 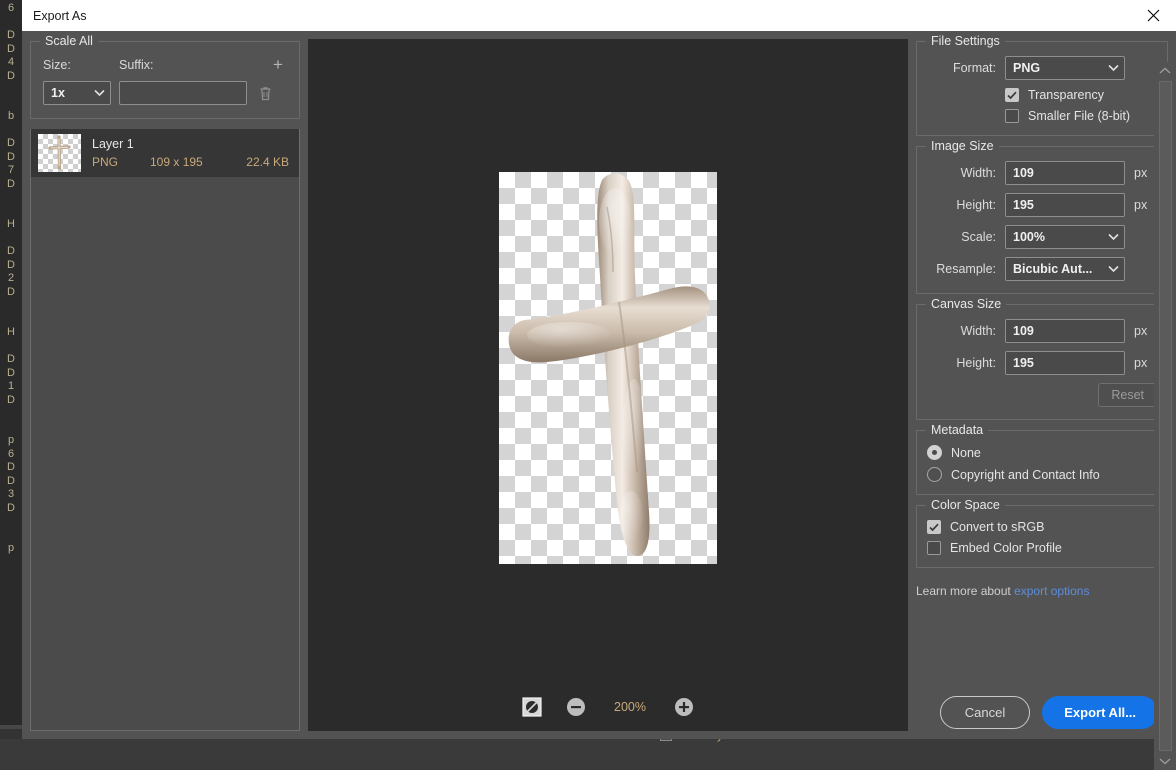 What do you see at coordinates (11, 279) in the screenshot?
I see `background-edge-char: 2` at bounding box center [11, 279].